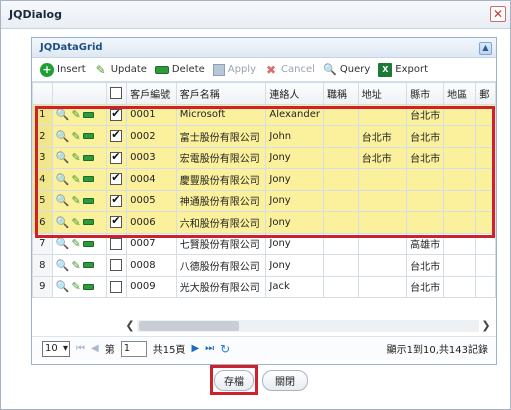 The width and height of the screenshot is (511, 410). I want to click on close-icon: ✕, so click(498, 14).